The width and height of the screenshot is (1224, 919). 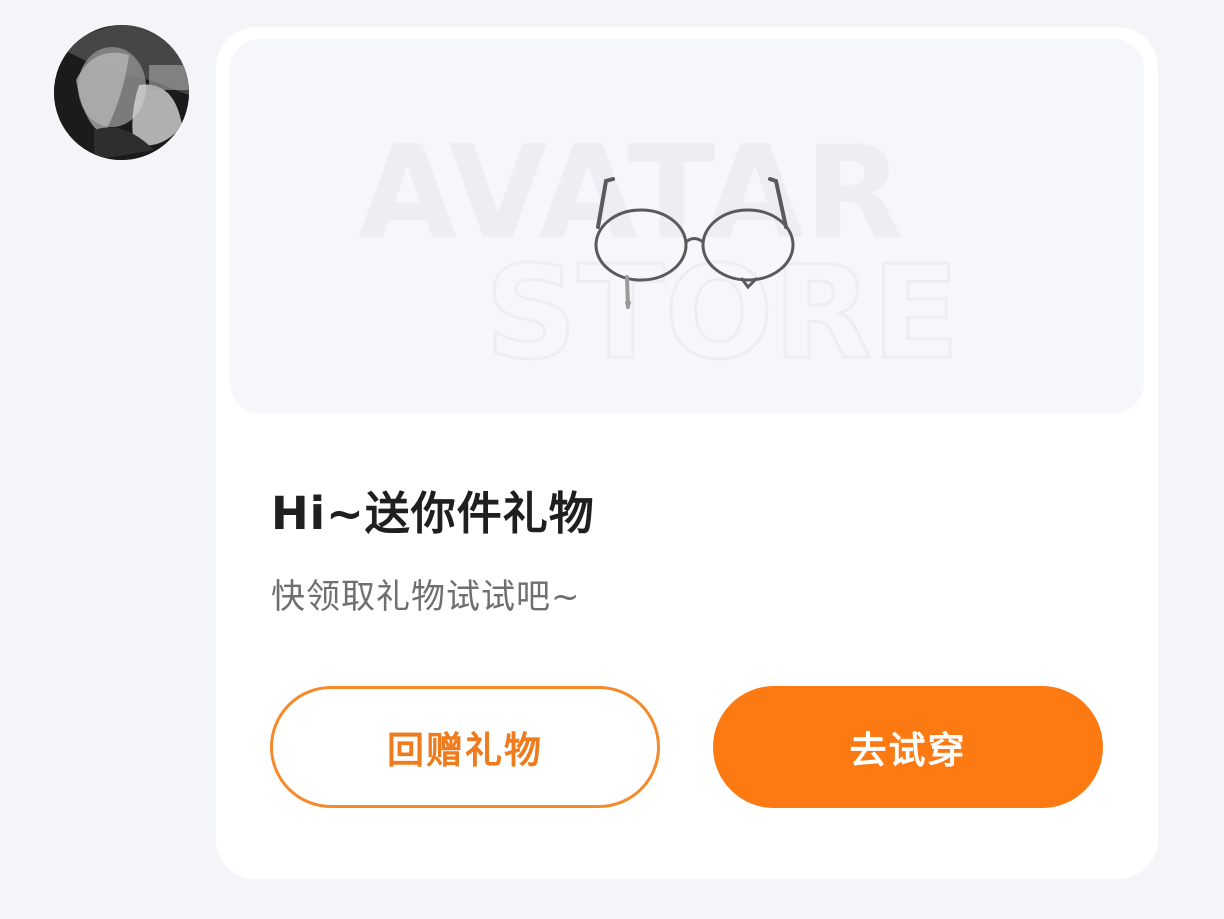 I want to click on banner-artwork: AVATAR STORE, so click(x=659, y=254).